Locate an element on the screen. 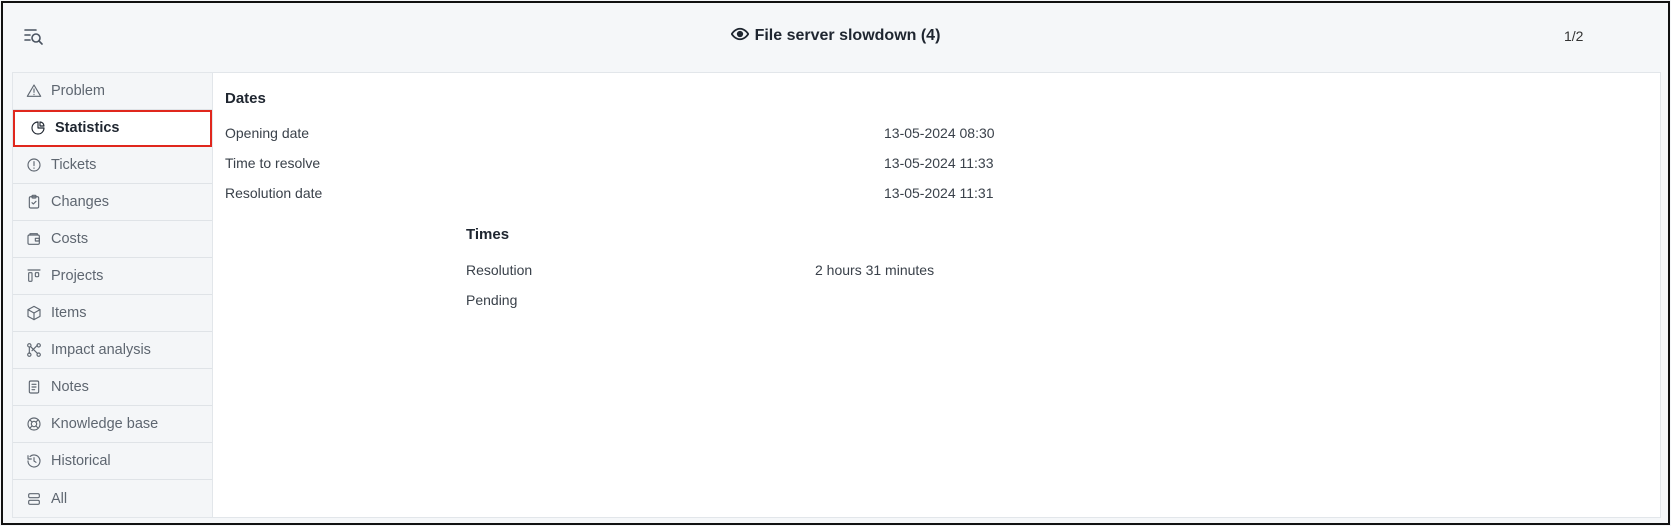  tab-changes: Changes is located at coordinates (112, 202).